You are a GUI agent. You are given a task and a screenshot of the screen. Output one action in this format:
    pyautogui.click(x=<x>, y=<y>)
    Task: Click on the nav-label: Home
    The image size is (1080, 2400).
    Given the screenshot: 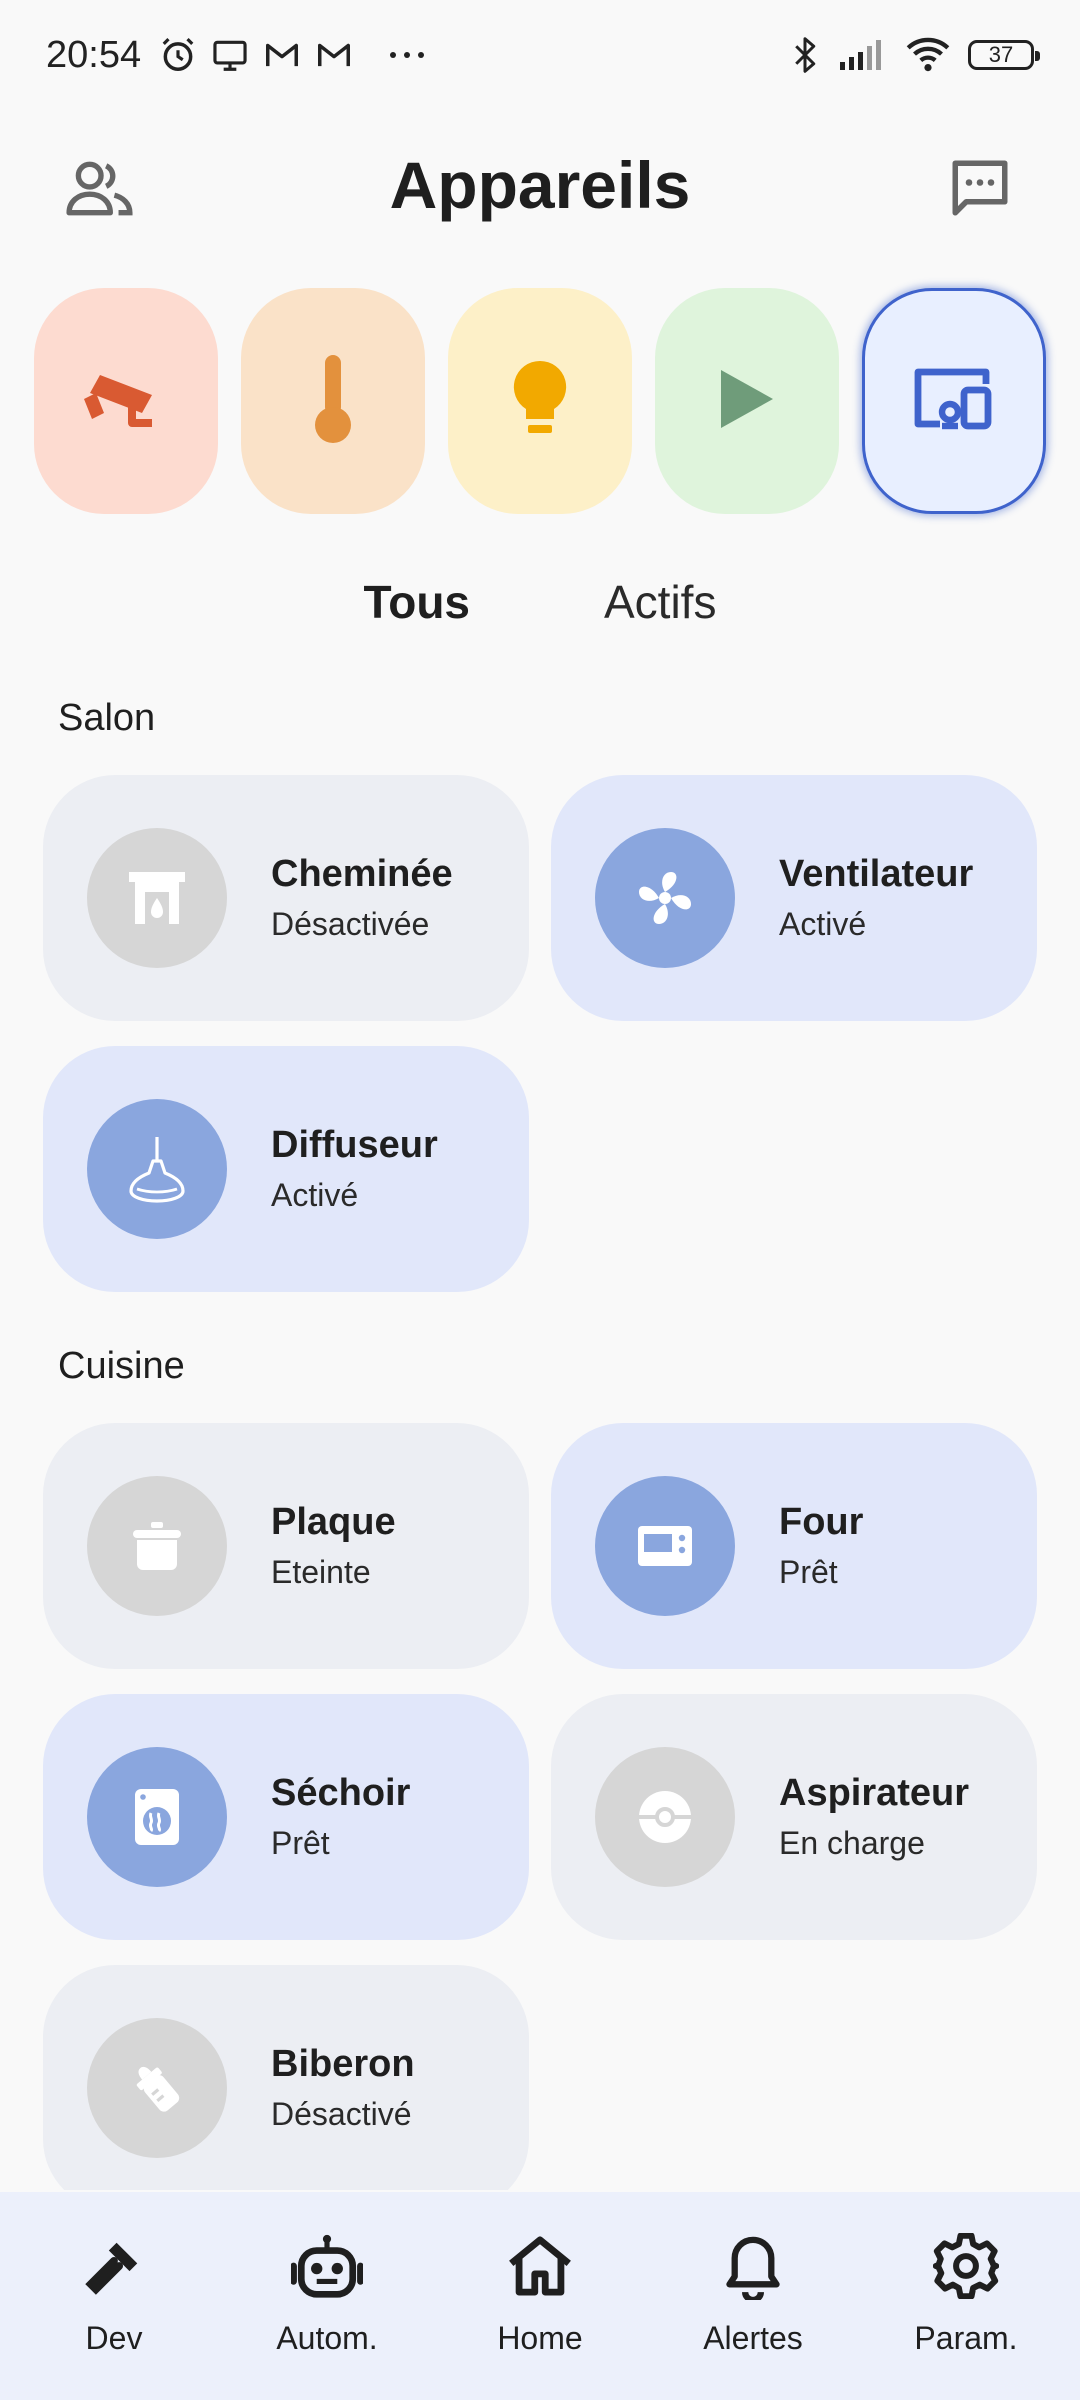 What is the action you would take?
    pyautogui.click(x=540, y=2338)
    